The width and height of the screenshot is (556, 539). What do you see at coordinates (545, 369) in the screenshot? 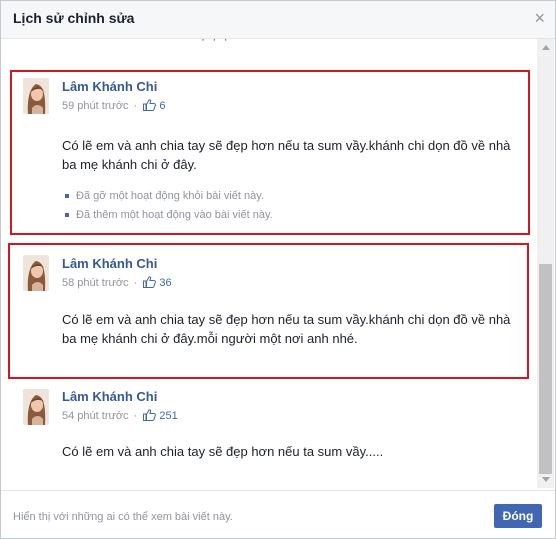
I see `scrollbar-thumb` at bounding box center [545, 369].